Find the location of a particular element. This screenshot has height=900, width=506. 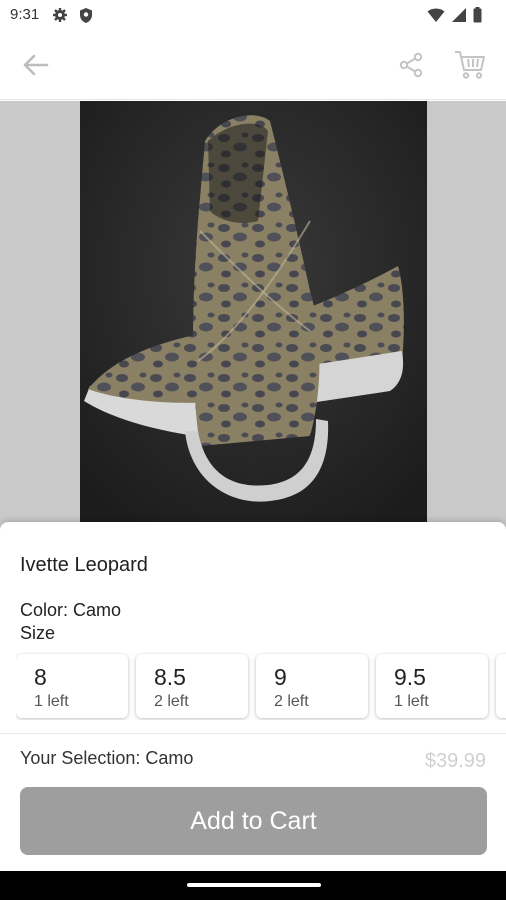

cart-button is located at coordinates (470, 67).